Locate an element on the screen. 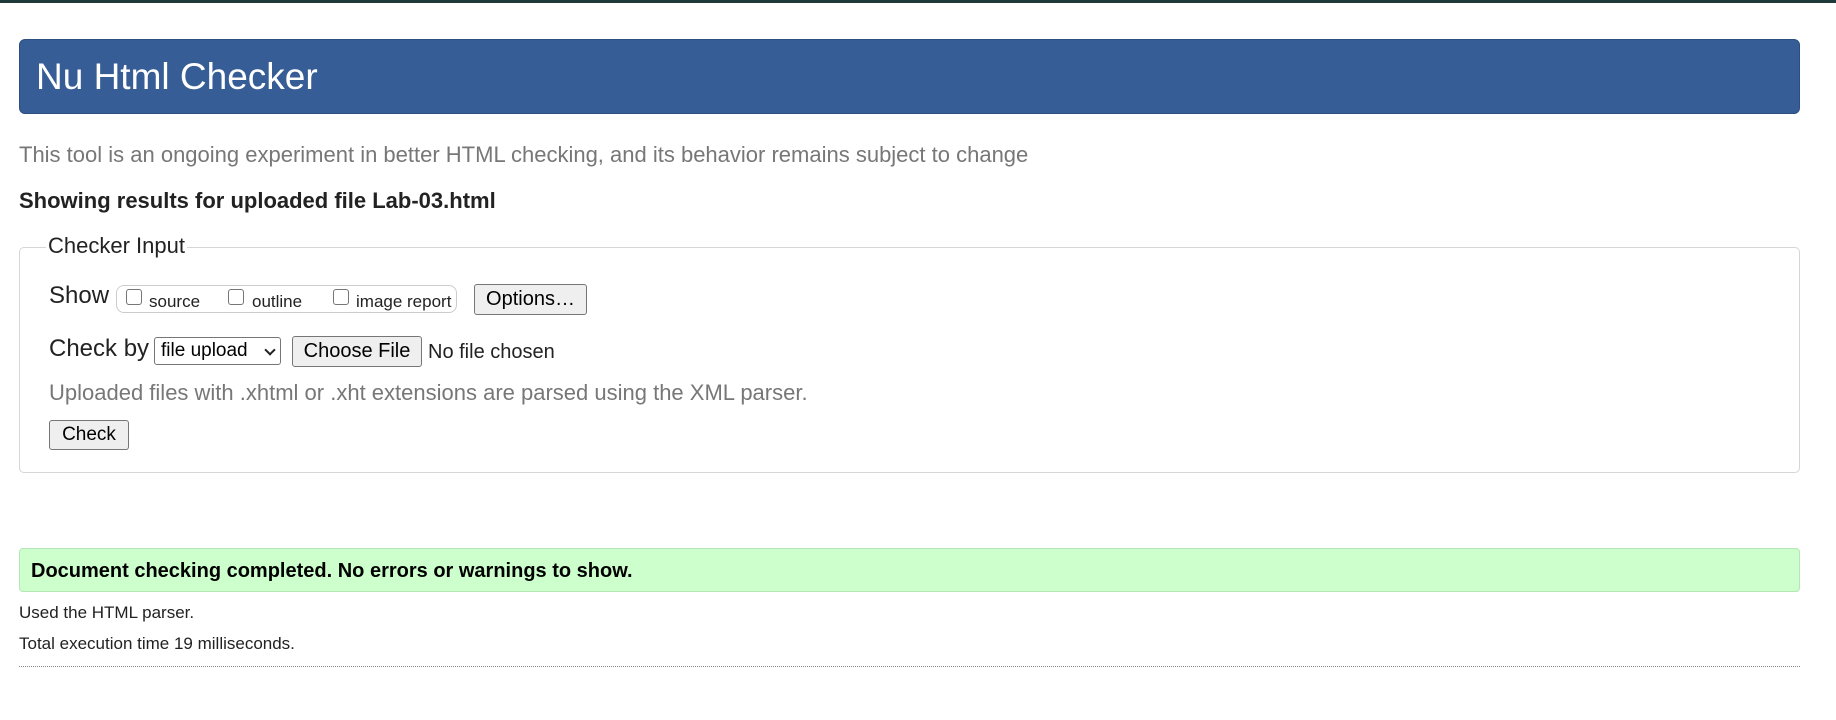  execution-time: Total execution time 19 milliseconds. is located at coordinates (157, 643).